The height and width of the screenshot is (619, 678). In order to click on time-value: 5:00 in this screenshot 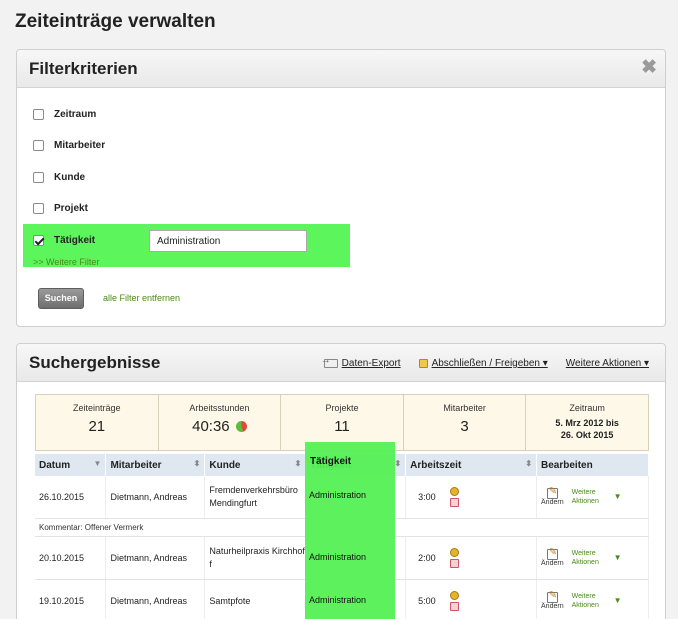, I will do `click(427, 600)`.